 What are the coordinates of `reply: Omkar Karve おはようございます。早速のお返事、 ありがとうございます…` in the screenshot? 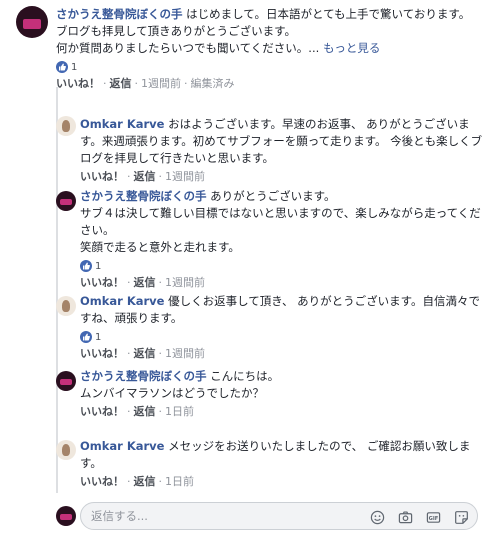 It's located at (282, 150).